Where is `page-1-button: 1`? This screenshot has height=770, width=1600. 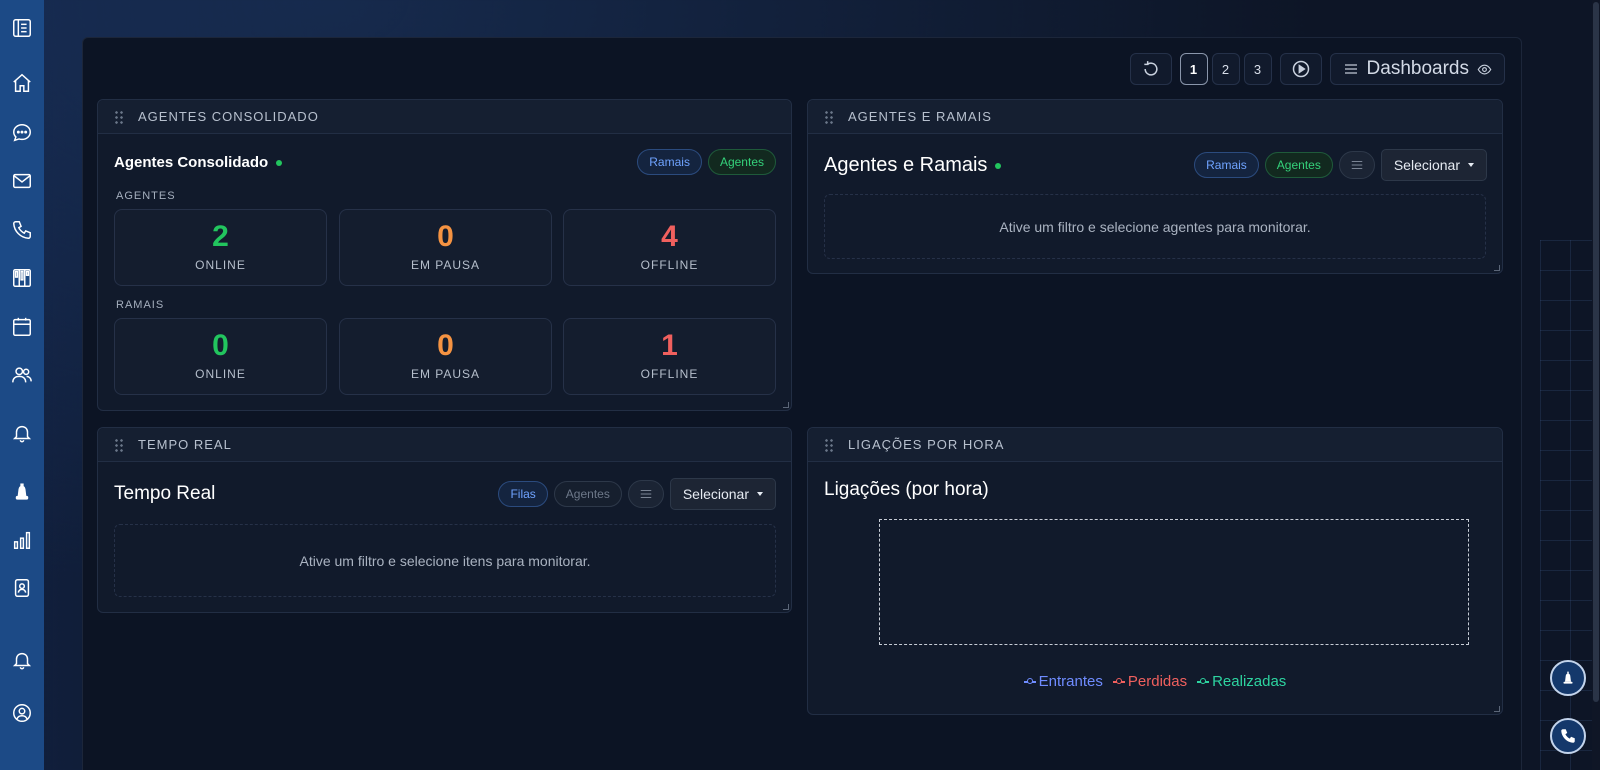
page-1-button: 1 is located at coordinates (1193, 69).